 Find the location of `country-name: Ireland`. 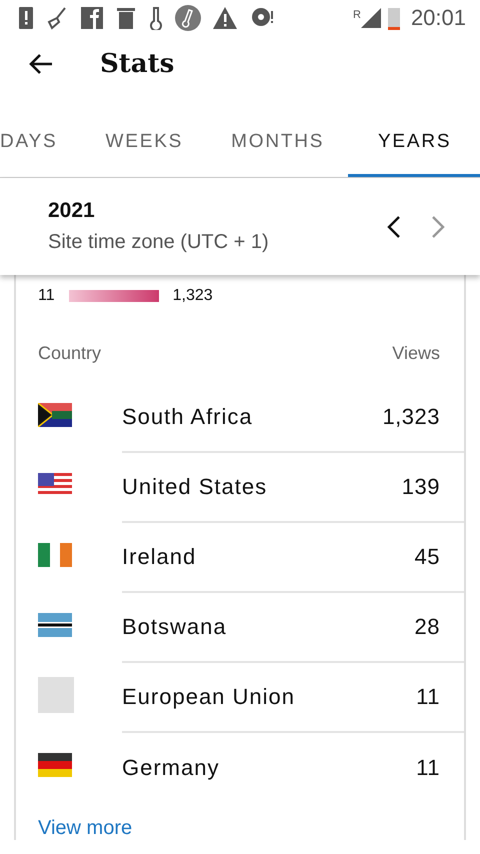

country-name: Ireland is located at coordinates (159, 557).